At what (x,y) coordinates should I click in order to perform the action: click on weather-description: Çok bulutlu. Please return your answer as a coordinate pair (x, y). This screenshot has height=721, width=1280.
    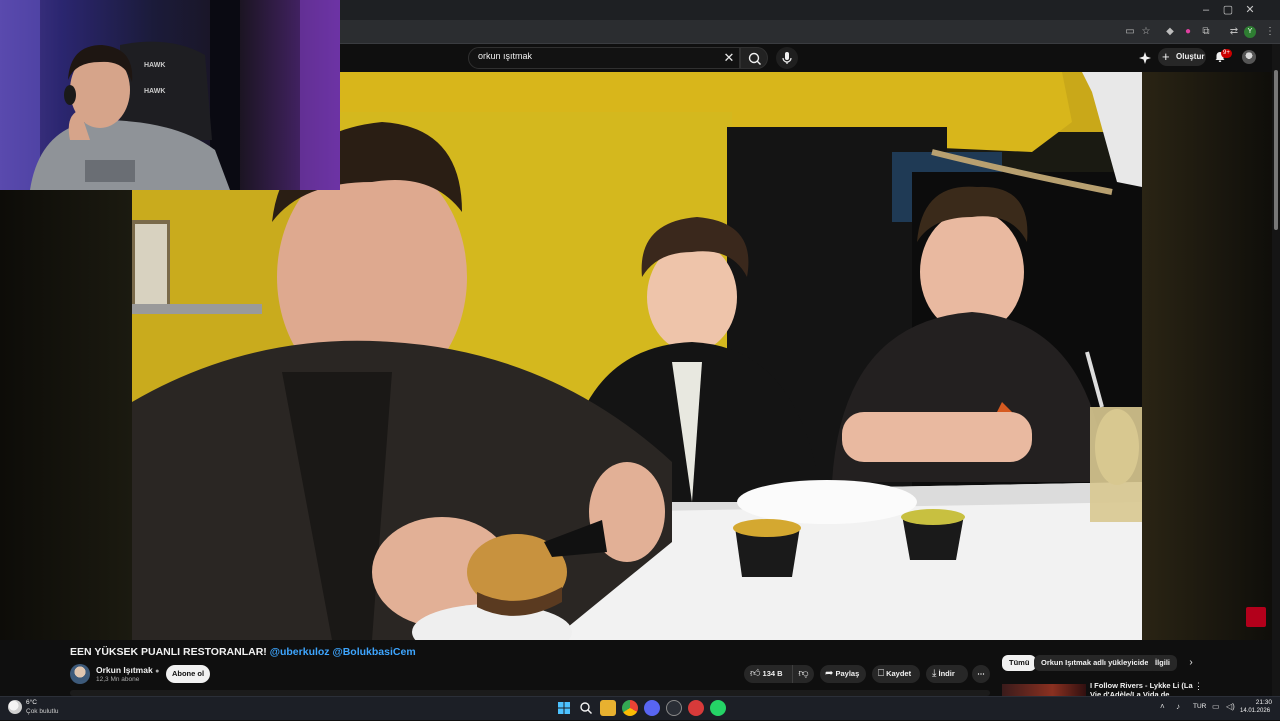
    Looking at the image, I should click on (42, 711).